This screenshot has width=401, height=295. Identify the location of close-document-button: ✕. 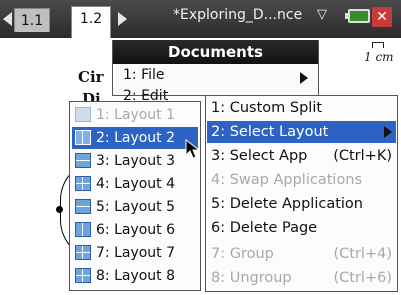
(382, 17).